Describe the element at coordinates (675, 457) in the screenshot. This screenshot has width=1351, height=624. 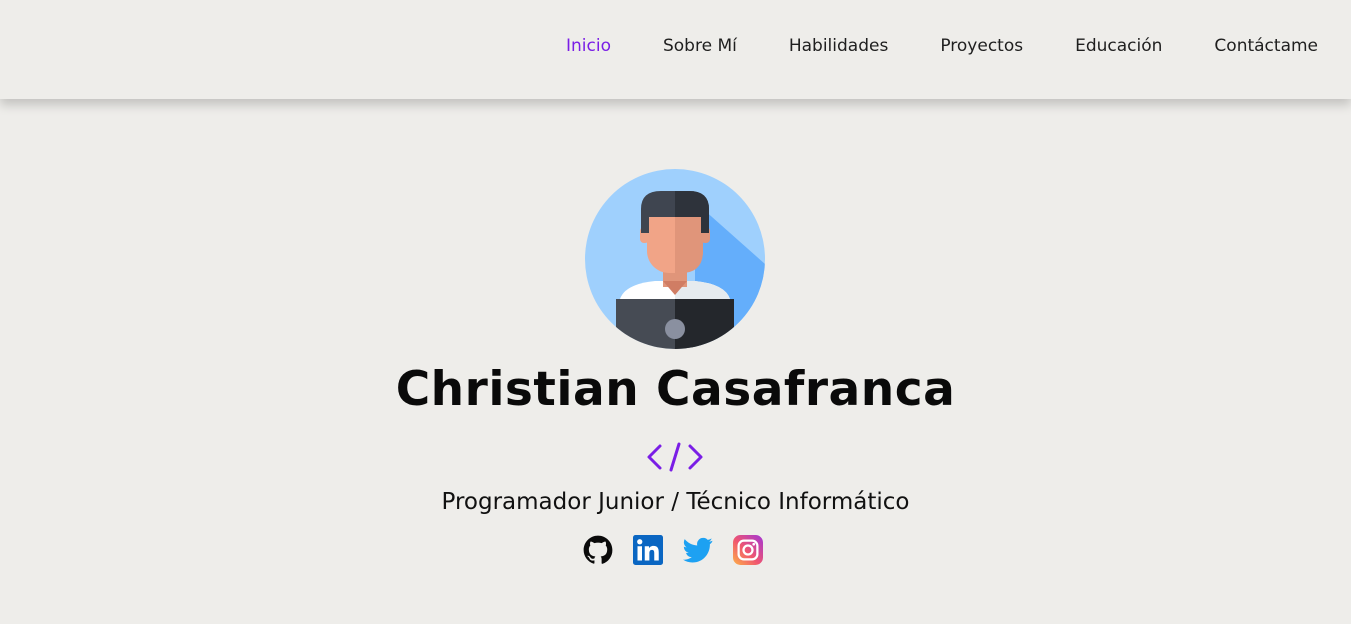
I see `code-brackets-icon` at that location.